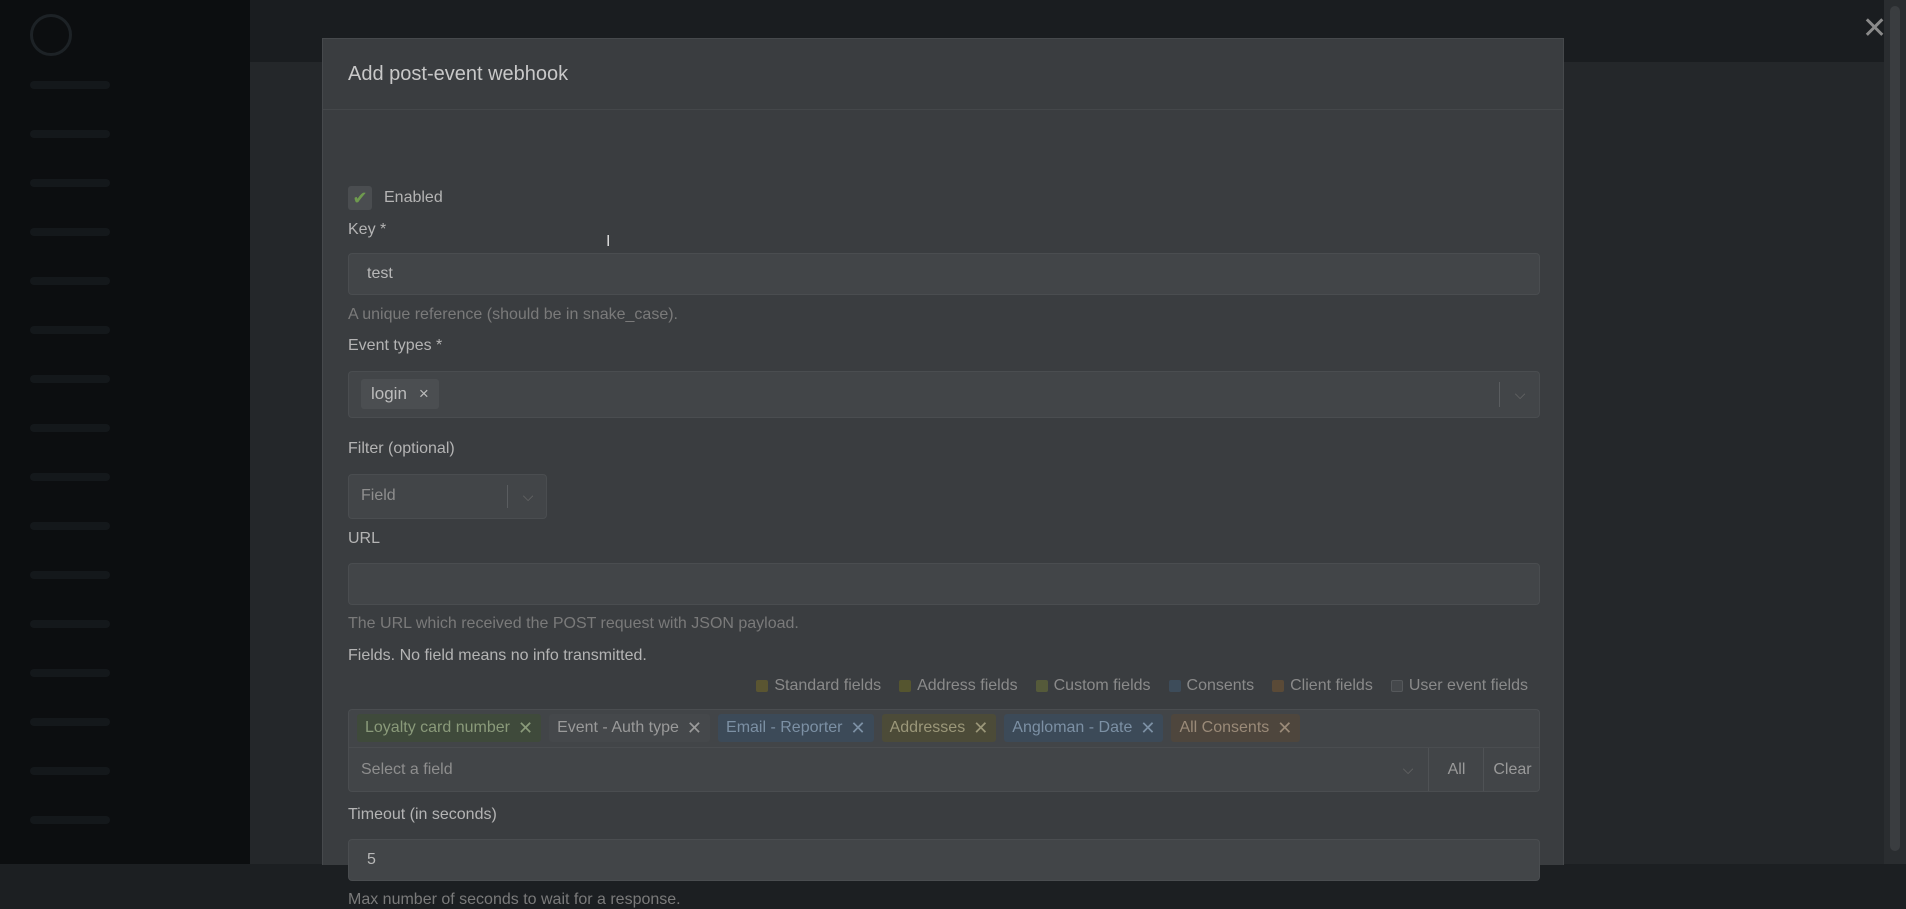 The image size is (1906, 909). Describe the element at coordinates (1456, 769) in the screenshot. I see `select-all-button: All` at that location.